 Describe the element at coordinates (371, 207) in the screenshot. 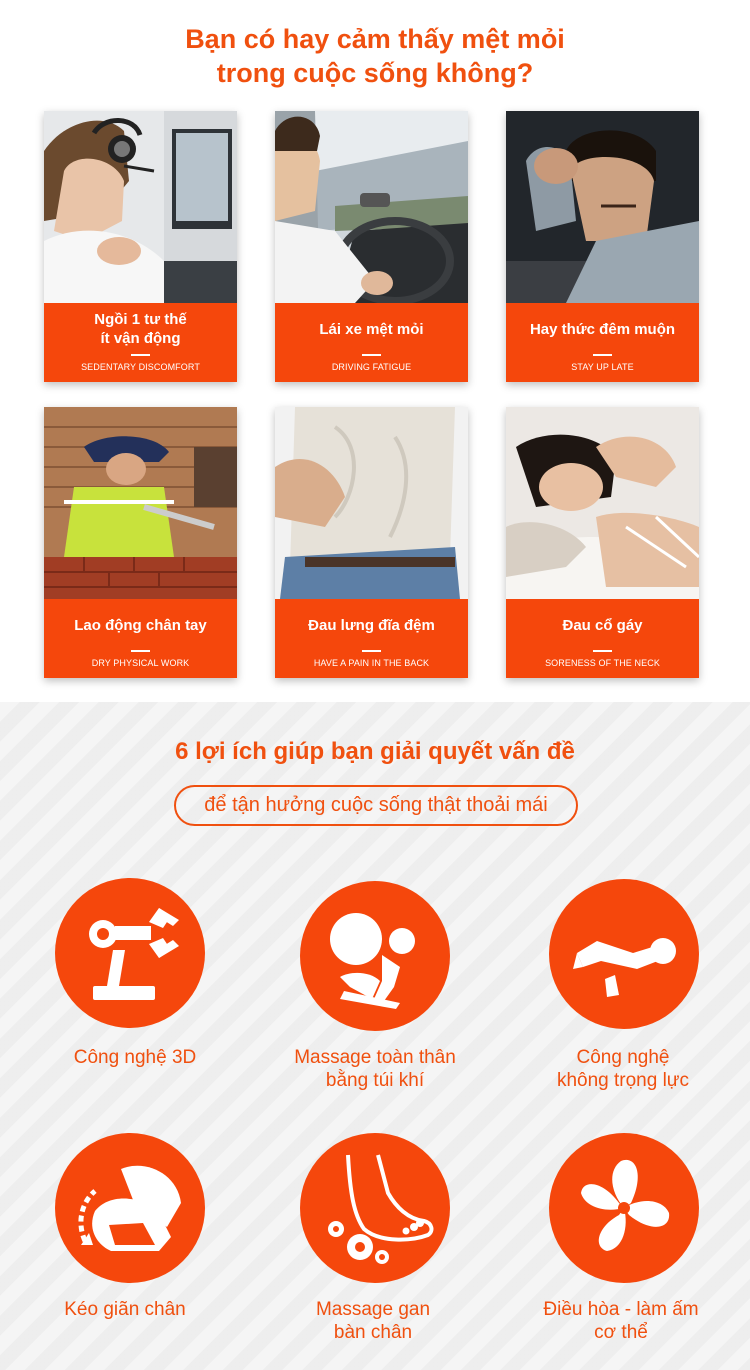

I see `driver-photo` at that location.